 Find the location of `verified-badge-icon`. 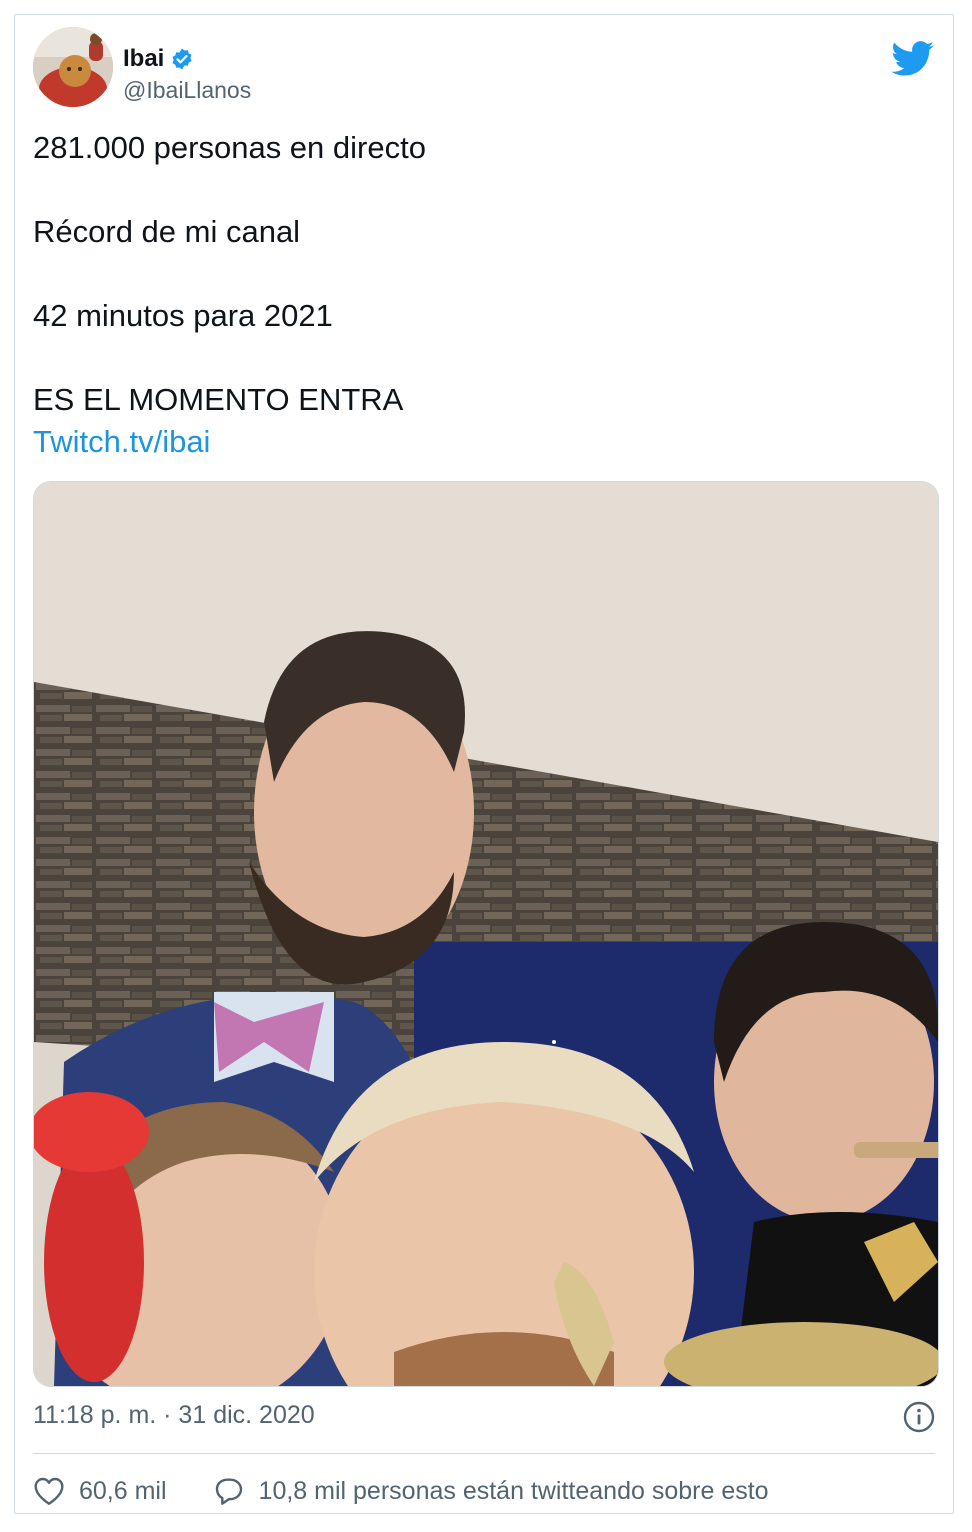

verified-badge-icon is located at coordinates (182, 59).